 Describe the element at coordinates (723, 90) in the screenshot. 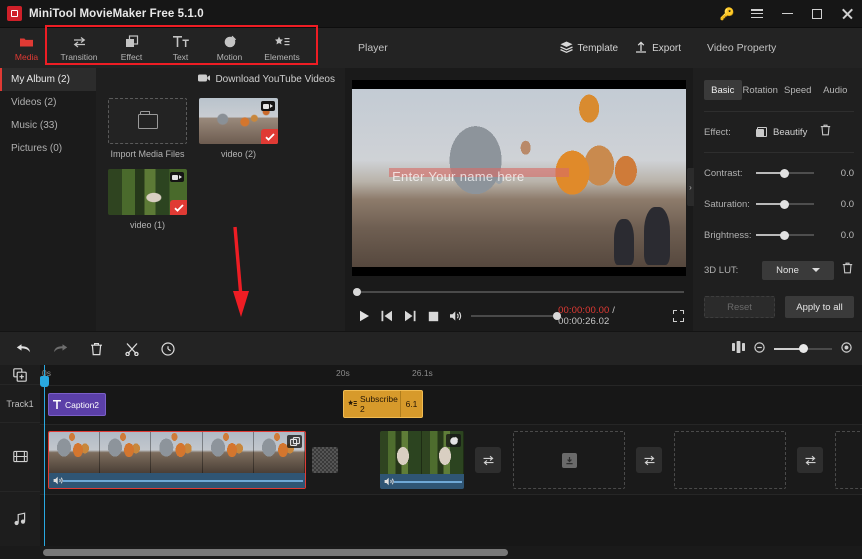

I see `tab-basic: Basic` at that location.